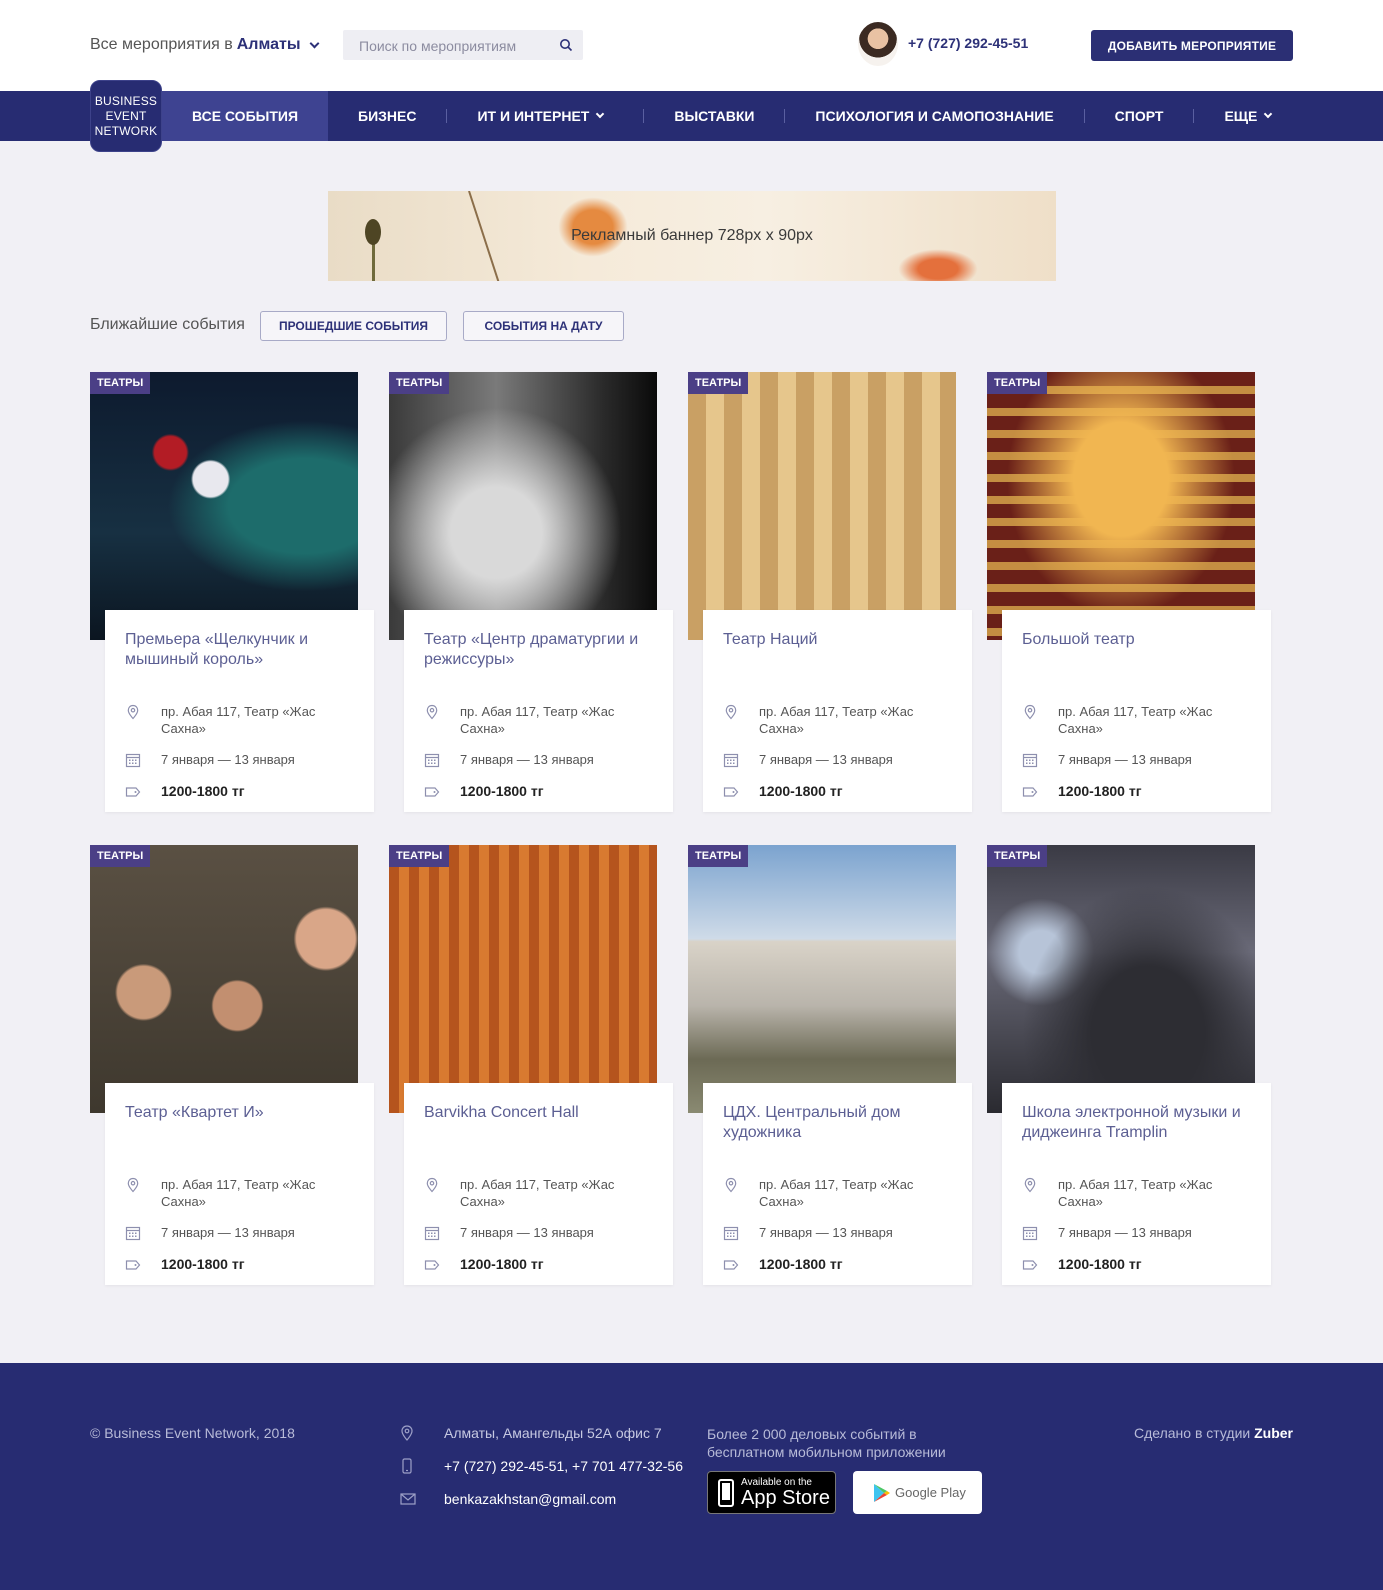  What do you see at coordinates (771, 1492) in the screenshot?
I see `app-store-button: Available on the App Store` at bounding box center [771, 1492].